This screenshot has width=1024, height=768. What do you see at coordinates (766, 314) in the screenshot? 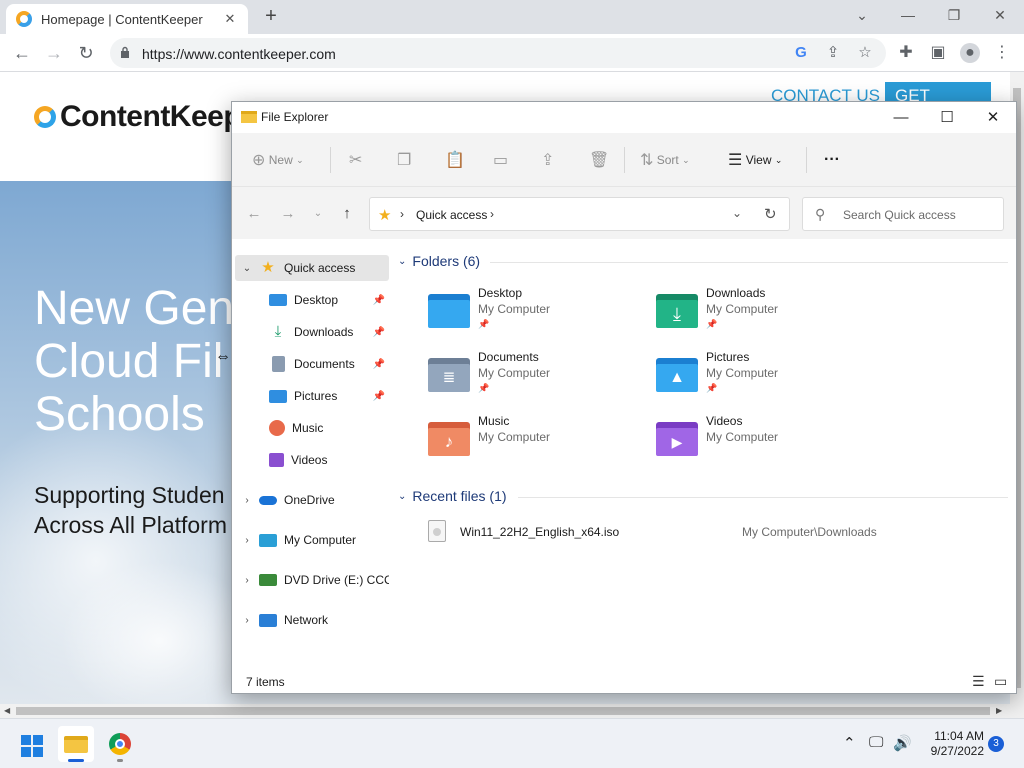
I see `folder-tile-downloads: ⤓ Downloads My Computer 📌` at bounding box center [766, 314].